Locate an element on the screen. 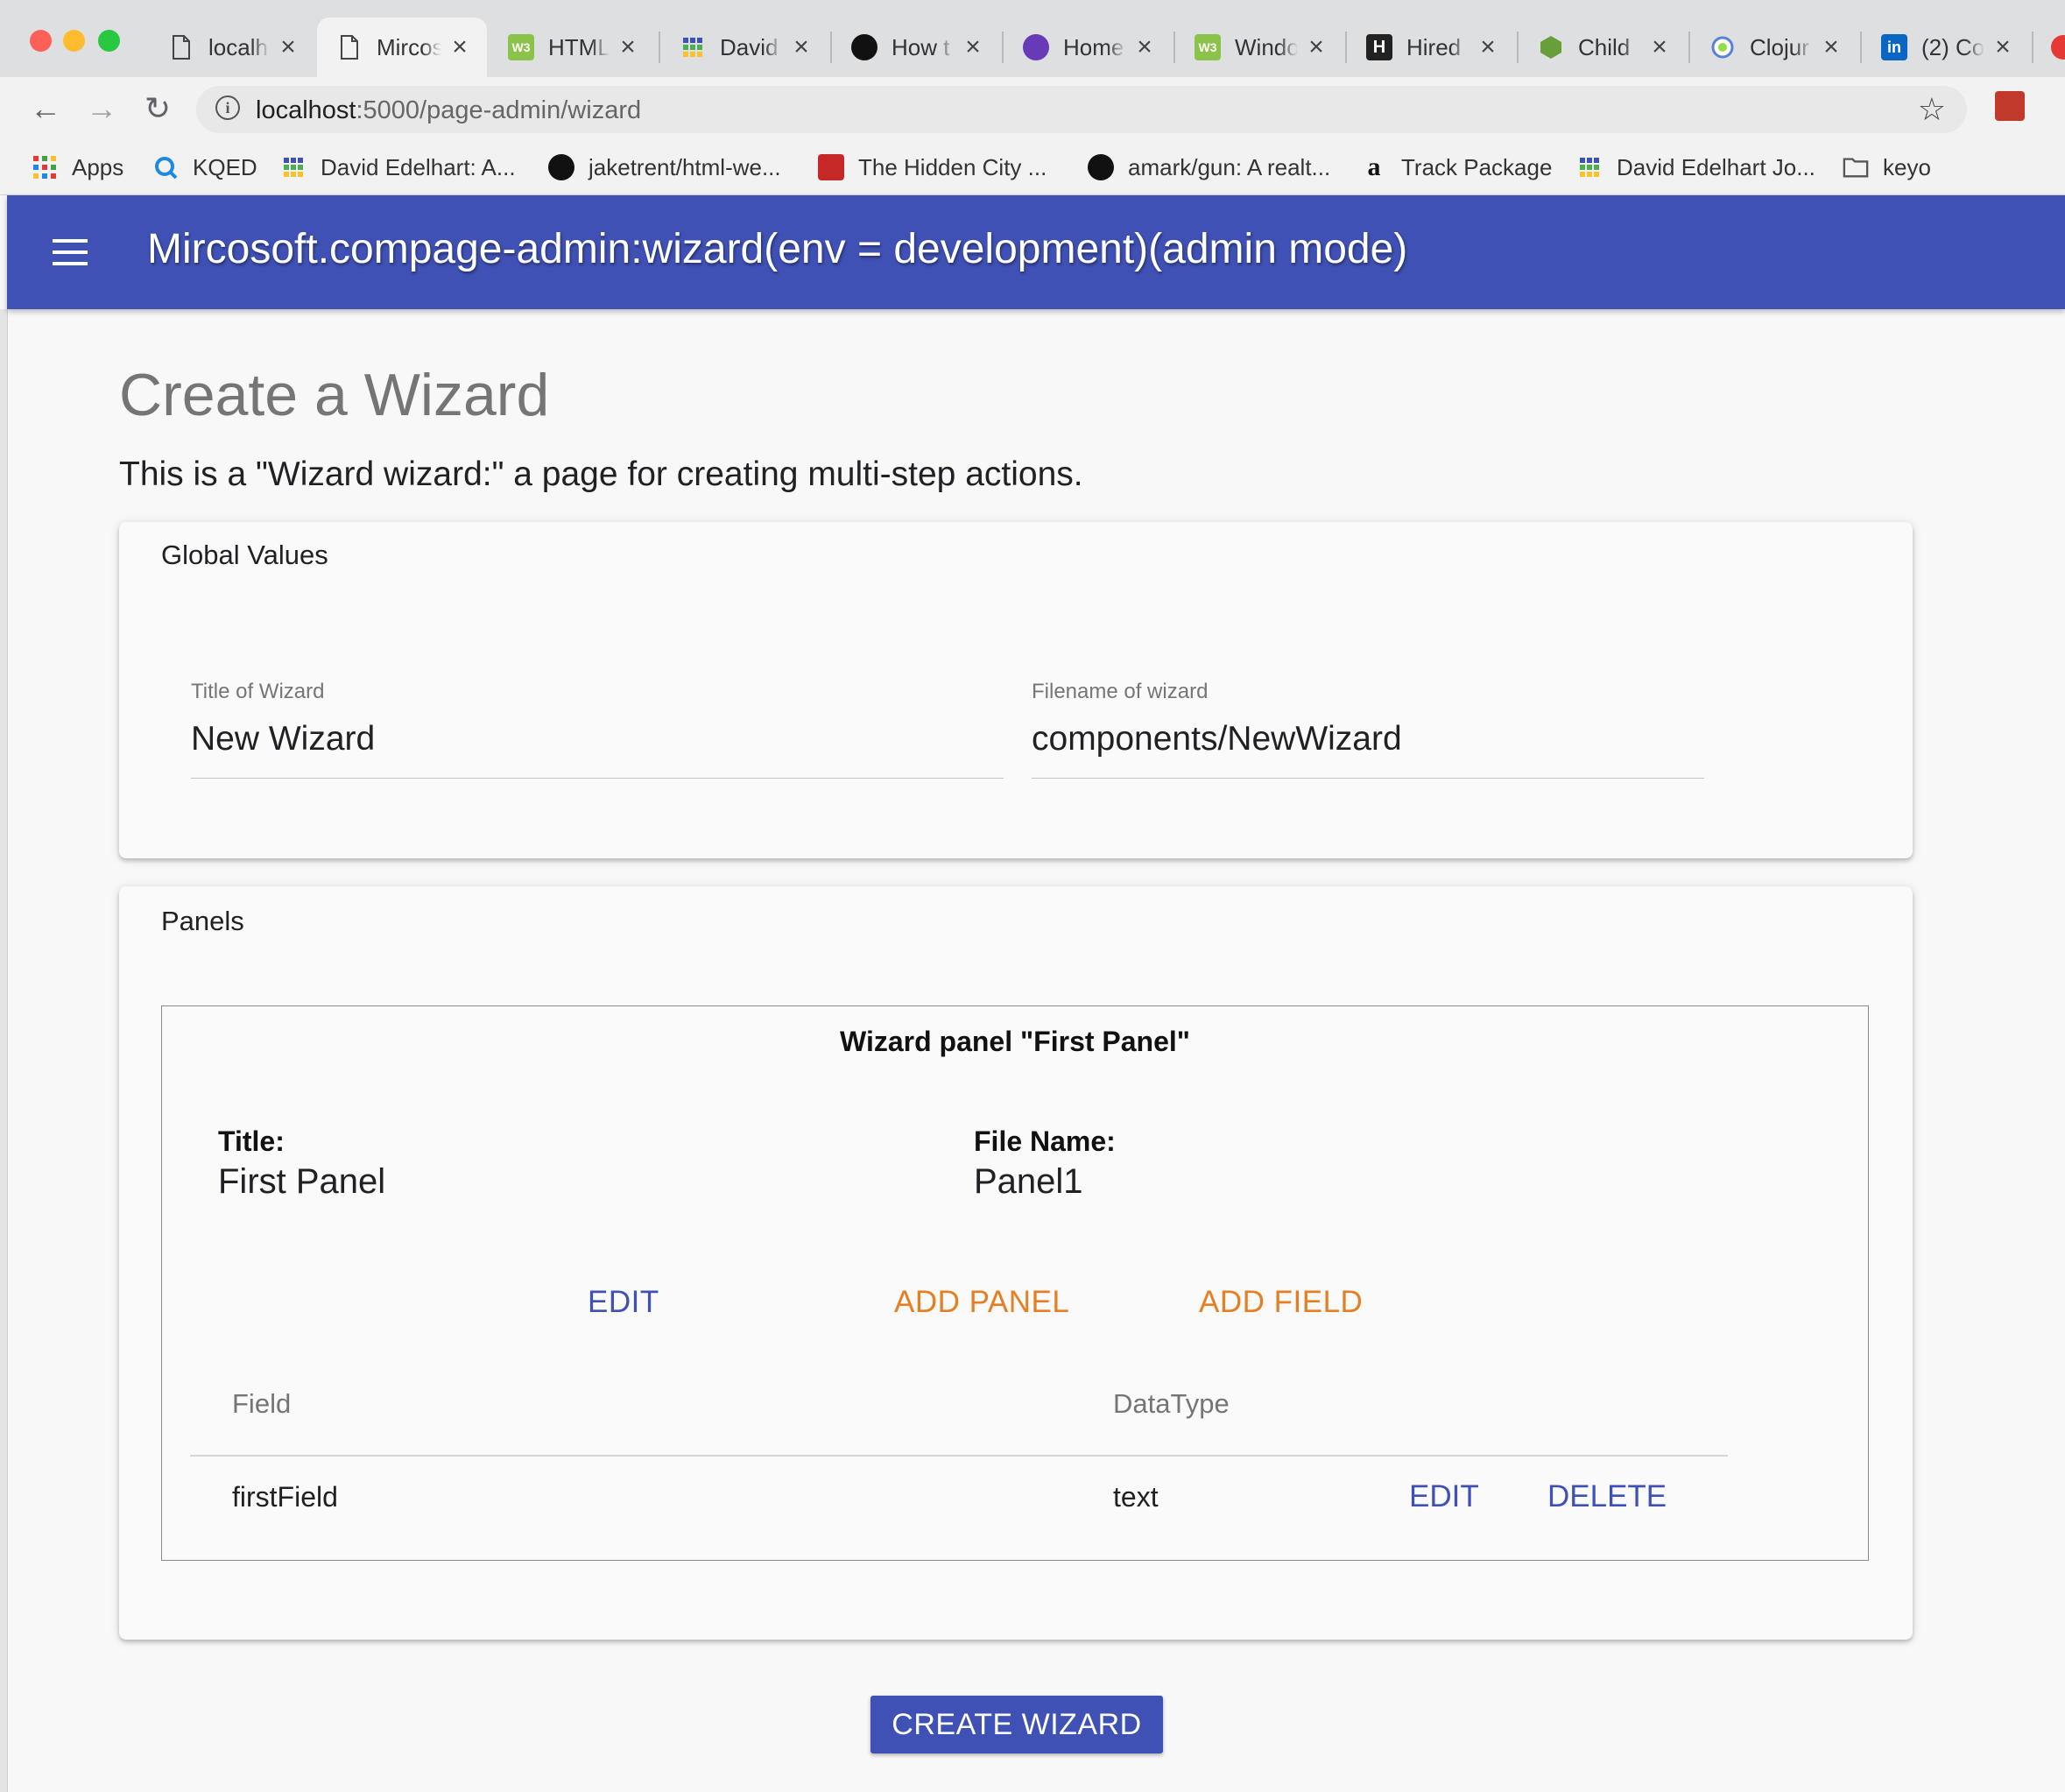  panel-title-label: Title: is located at coordinates (251, 1141).